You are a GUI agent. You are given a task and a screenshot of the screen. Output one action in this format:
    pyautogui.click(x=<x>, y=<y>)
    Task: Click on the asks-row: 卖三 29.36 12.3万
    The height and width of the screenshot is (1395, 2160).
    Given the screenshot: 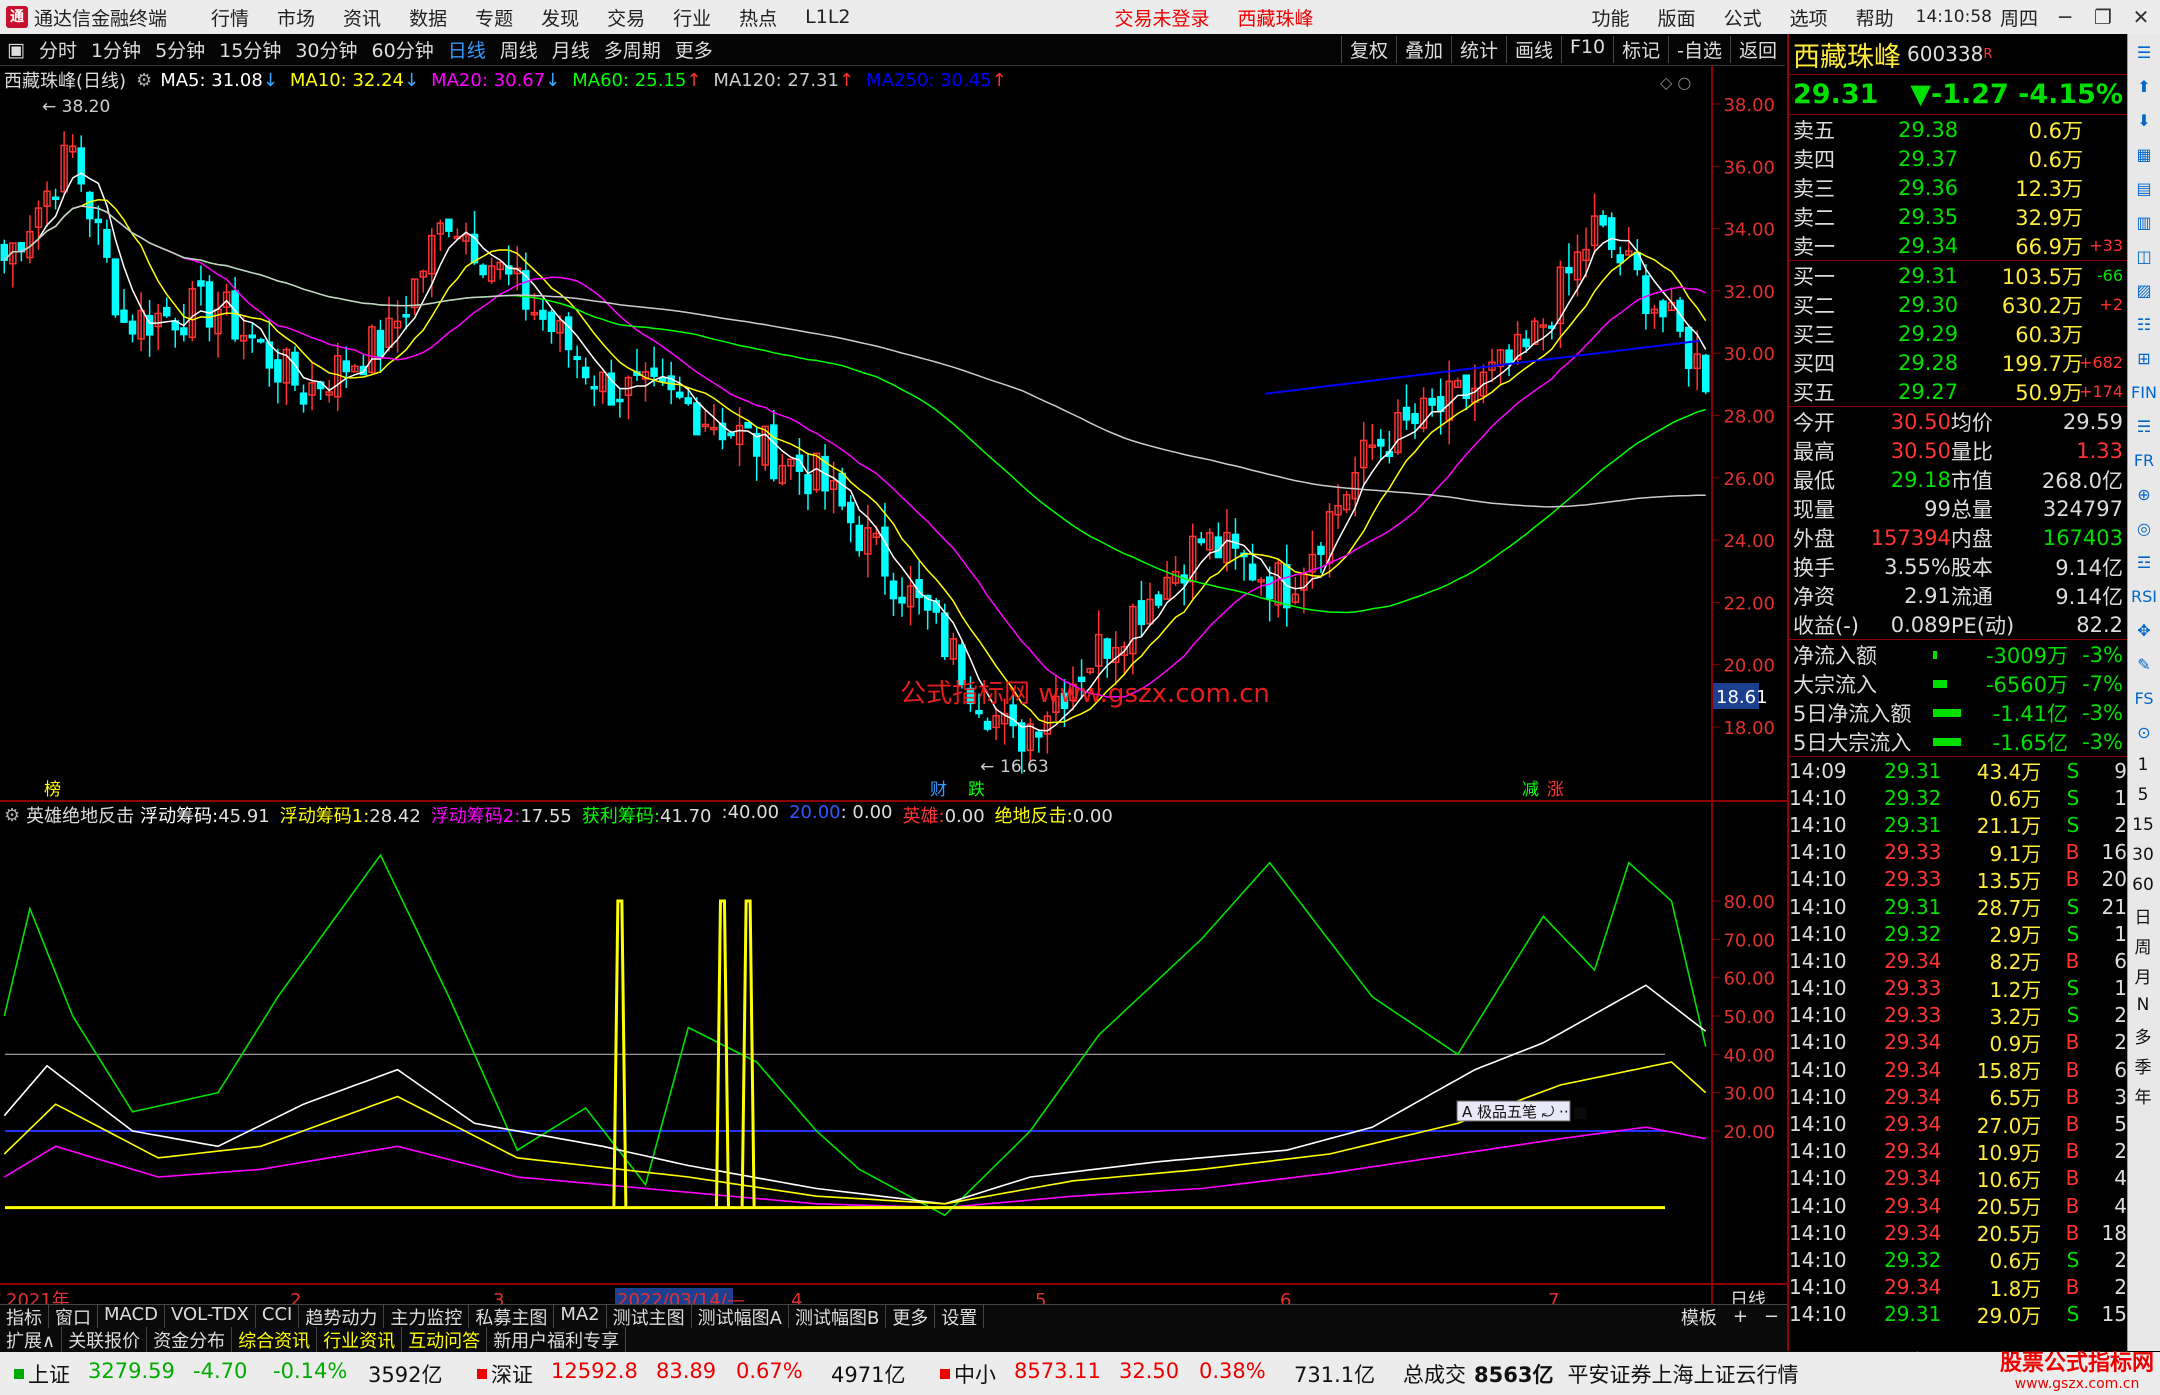 What is the action you would take?
    pyautogui.click(x=1958, y=187)
    